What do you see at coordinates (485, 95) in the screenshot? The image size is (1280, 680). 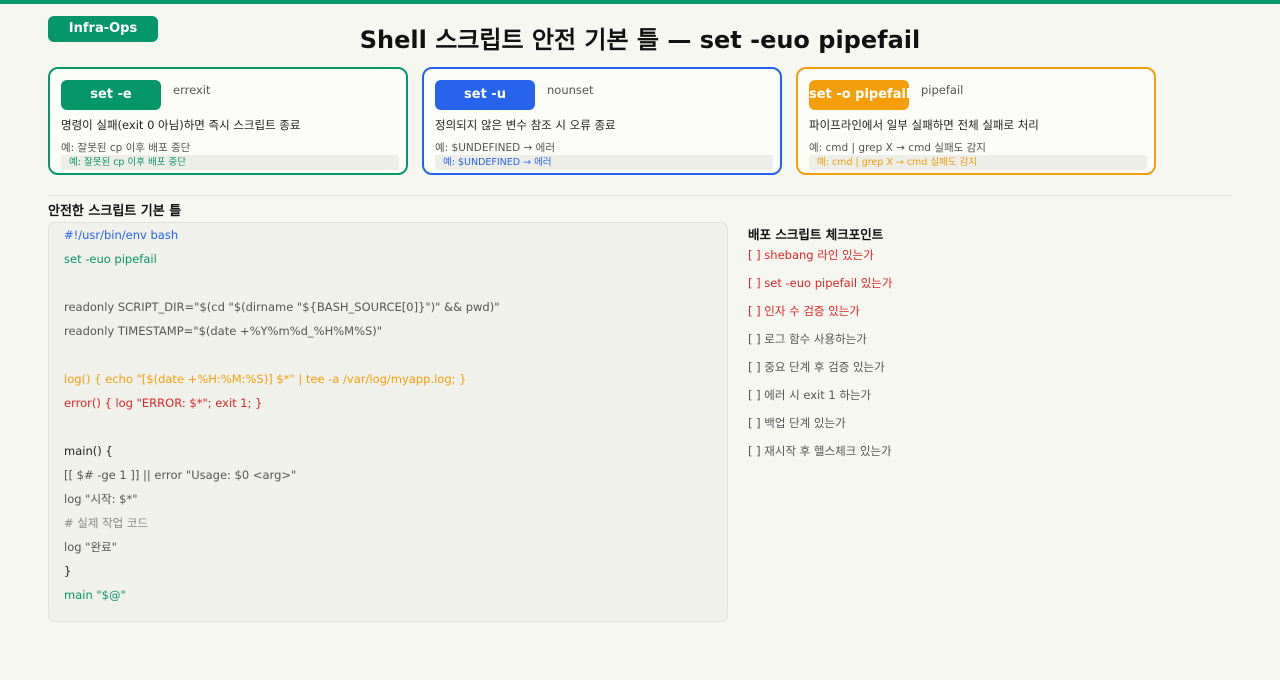 I see `flag-pill-set-u: set -u` at bounding box center [485, 95].